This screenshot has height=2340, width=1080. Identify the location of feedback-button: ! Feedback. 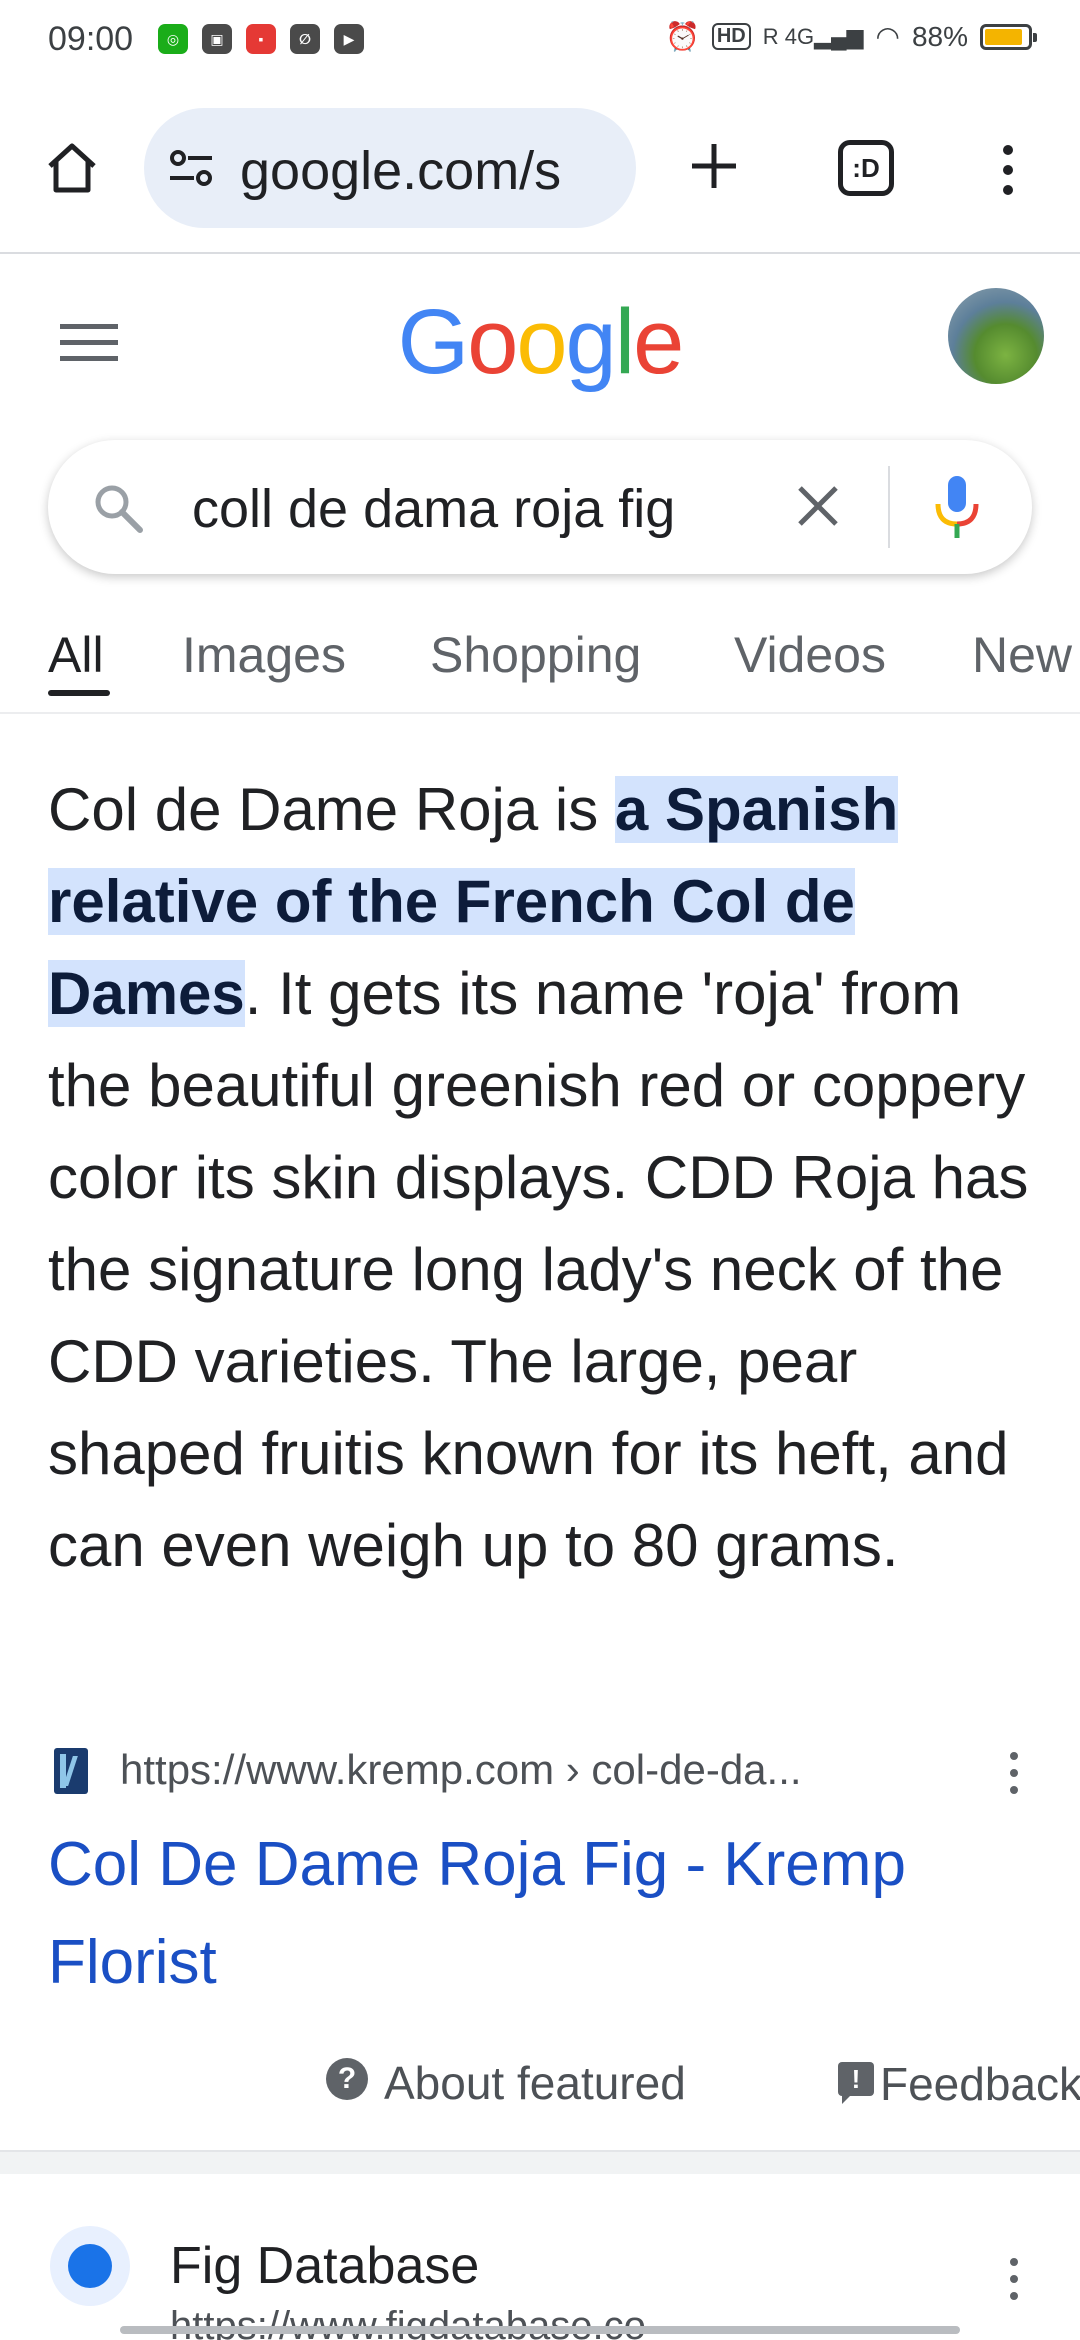
(959, 2084).